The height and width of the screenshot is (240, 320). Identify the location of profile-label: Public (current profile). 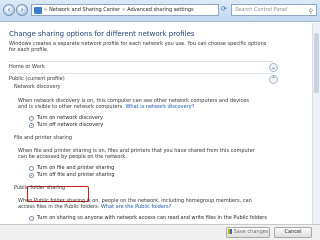
(37, 79).